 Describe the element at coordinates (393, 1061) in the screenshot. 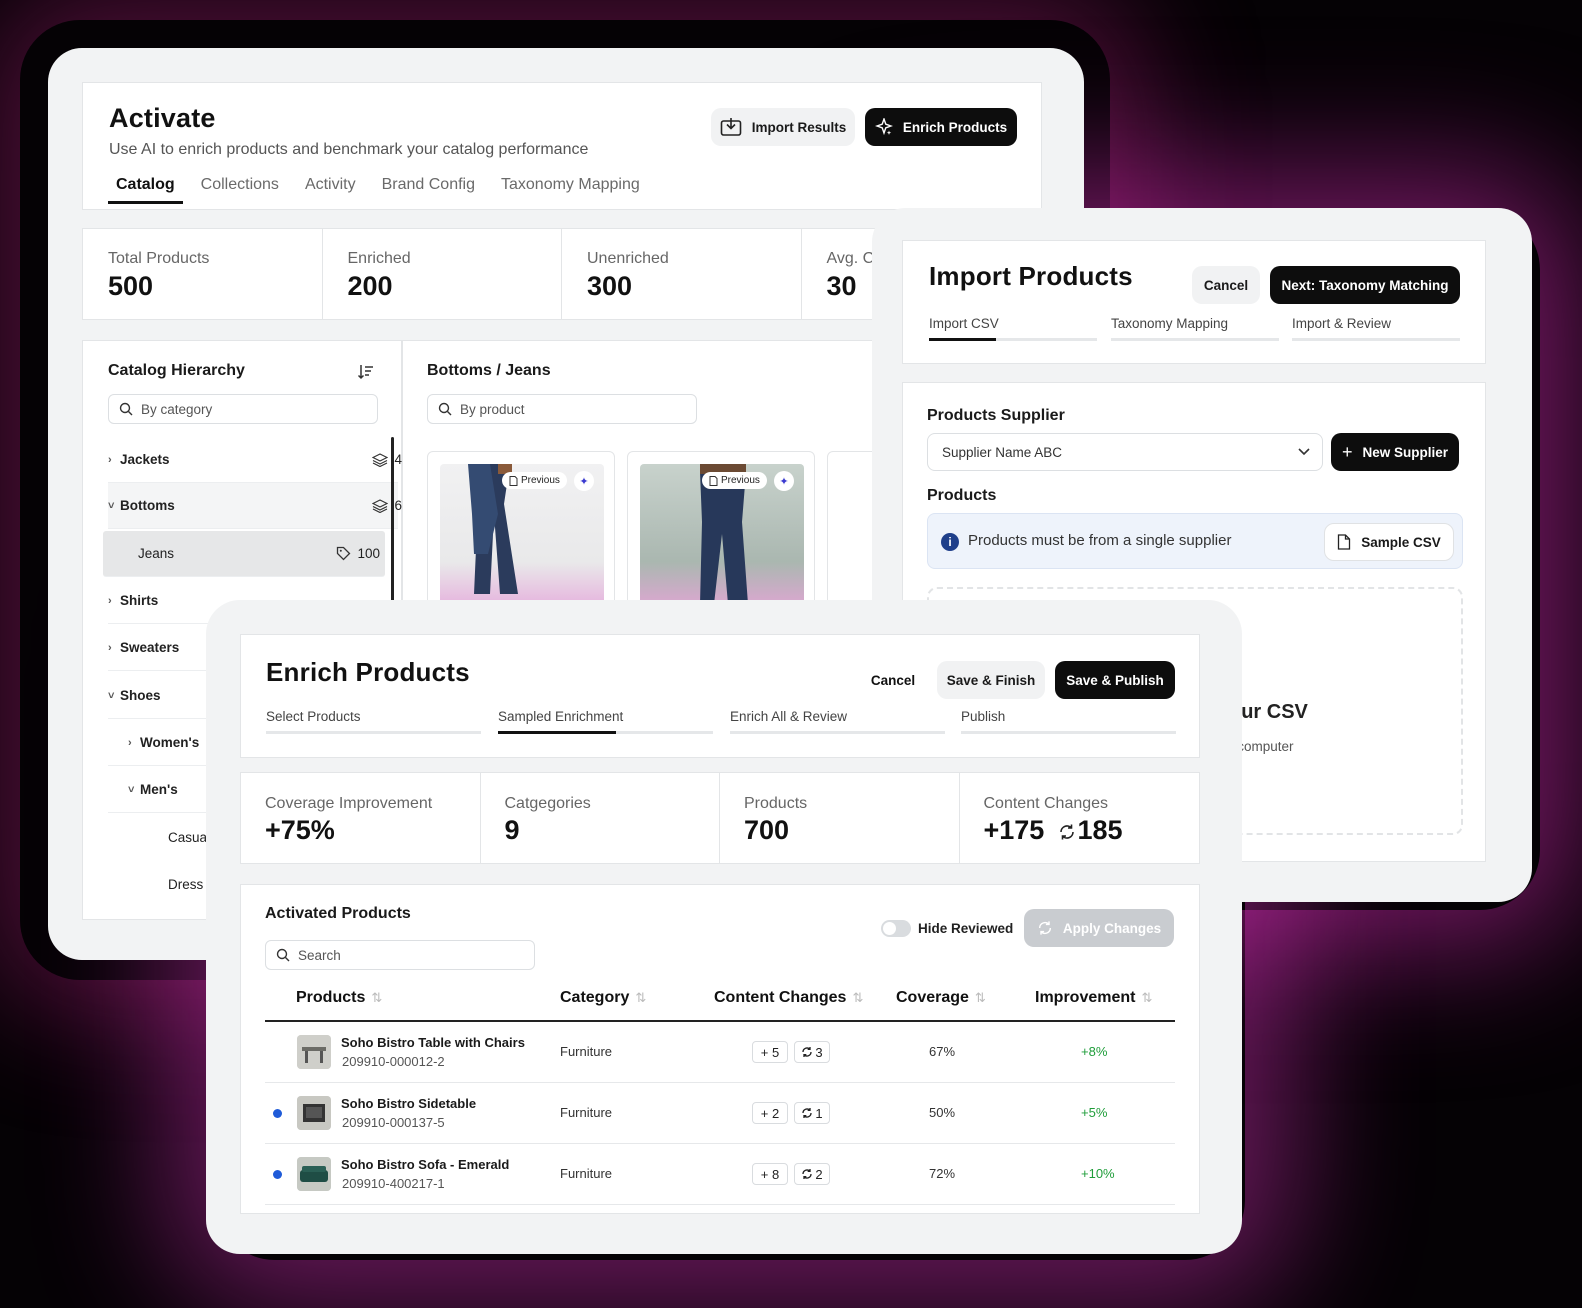

I see `product-sku: 209910-000012-2` at that location.